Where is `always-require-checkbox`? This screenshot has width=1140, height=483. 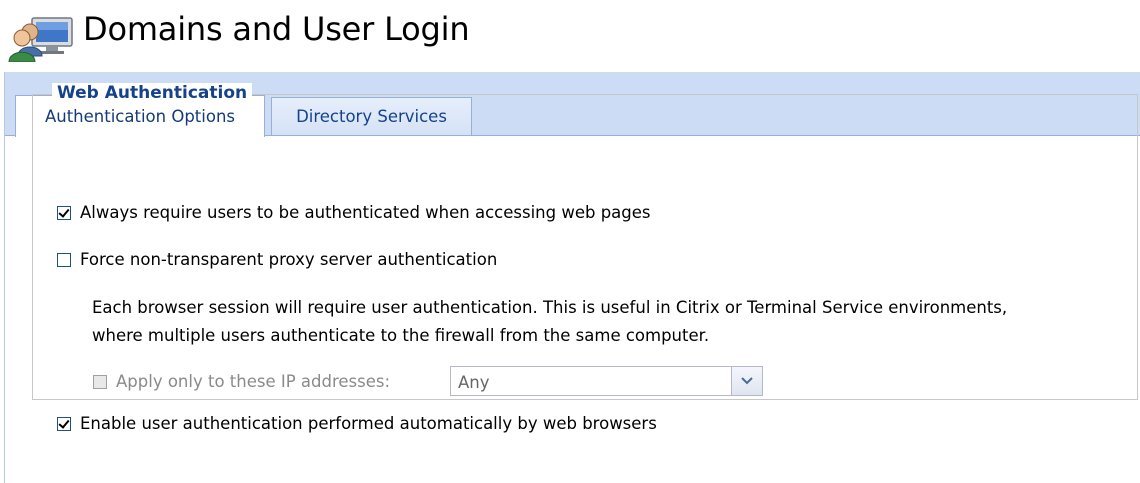 always-require-checkbox is located at coordinates (64, 212).